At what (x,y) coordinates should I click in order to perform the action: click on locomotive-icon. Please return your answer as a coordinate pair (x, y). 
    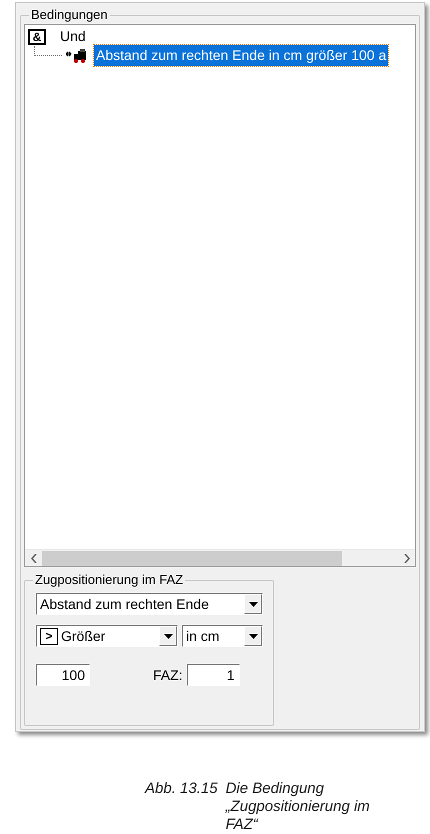
    Looking at the image, I should click on (77, 55).